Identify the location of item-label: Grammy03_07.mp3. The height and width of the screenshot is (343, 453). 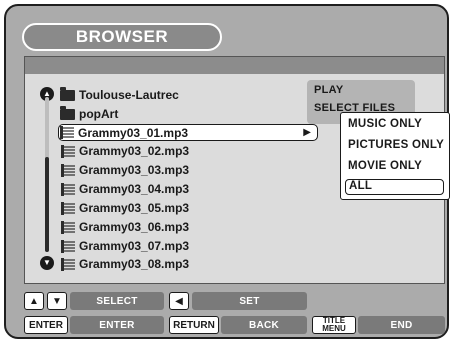
(134, 246).